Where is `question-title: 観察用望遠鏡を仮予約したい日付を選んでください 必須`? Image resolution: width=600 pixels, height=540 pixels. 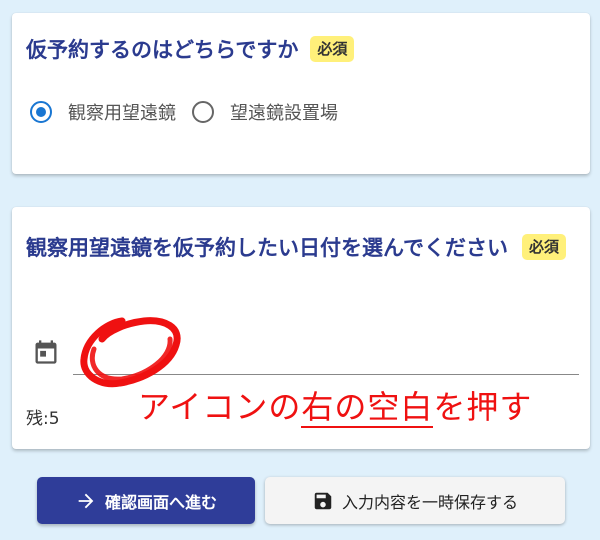
question-title: 観察用望遠鏡を仮予約したい日付を選んでください 必須 is located at coordinates (306, 248).